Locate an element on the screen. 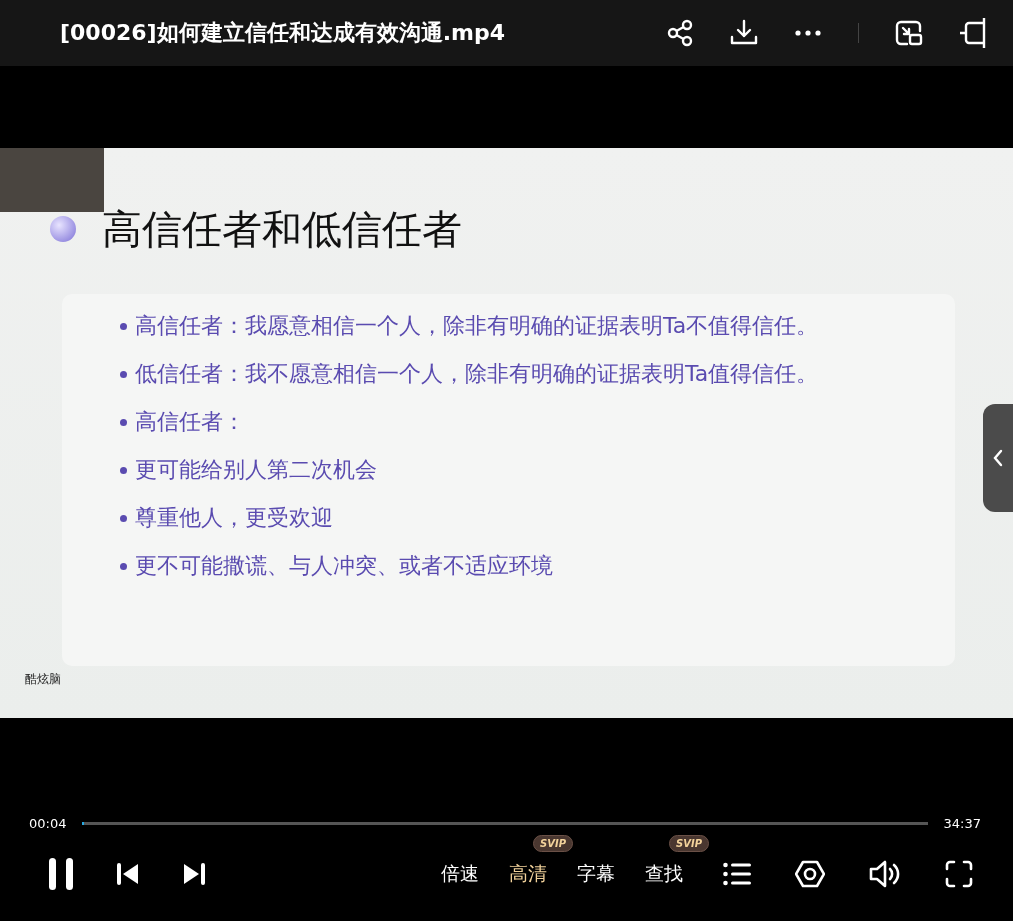 This screenshot has width=1013, height=921. share-icon is located at coordinates (680, 33).